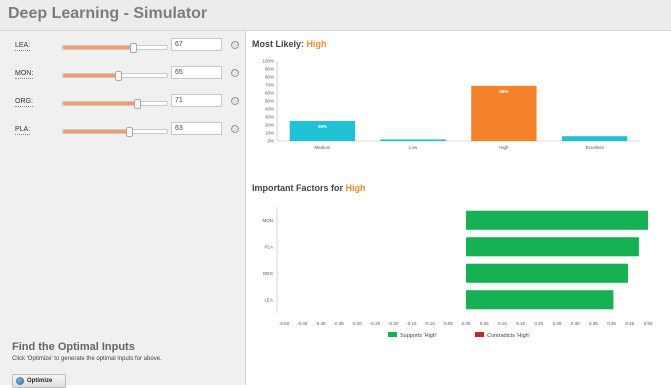 The image size is (671, 388). I want to click on x-tick-label: -0.25, so click(375, 323).